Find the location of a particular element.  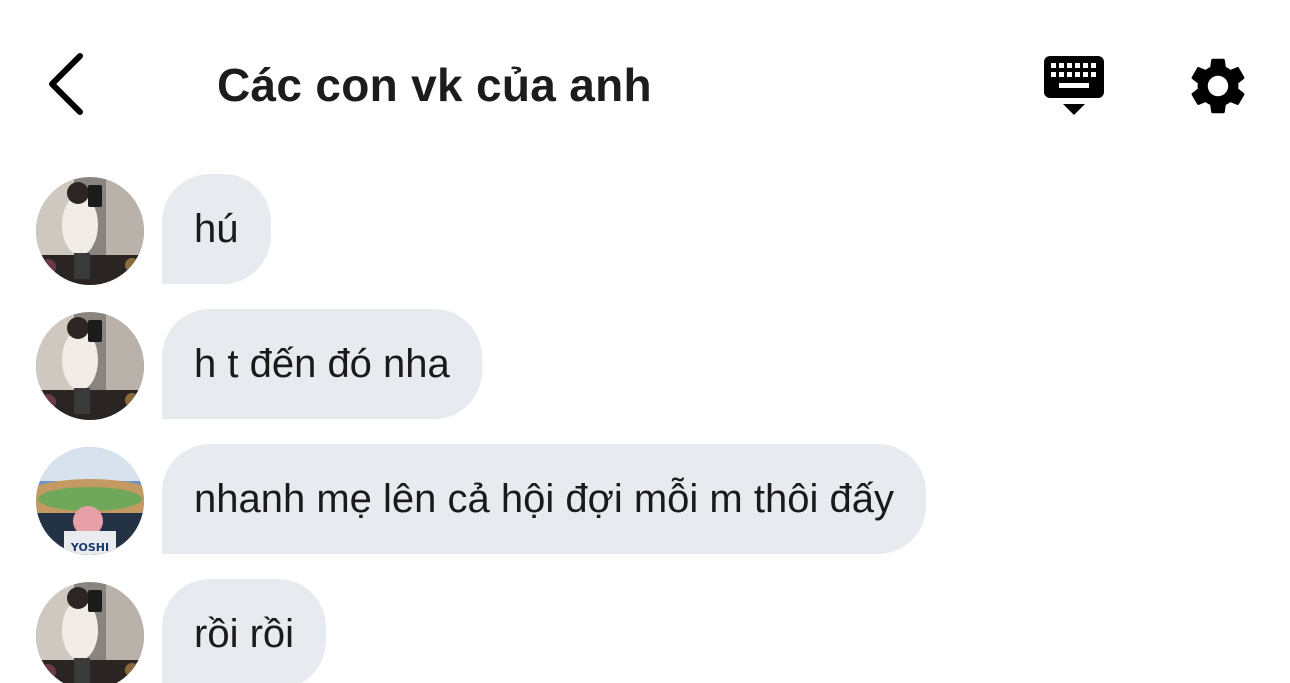

keyboard-button is located at coordinates (1074, 86).